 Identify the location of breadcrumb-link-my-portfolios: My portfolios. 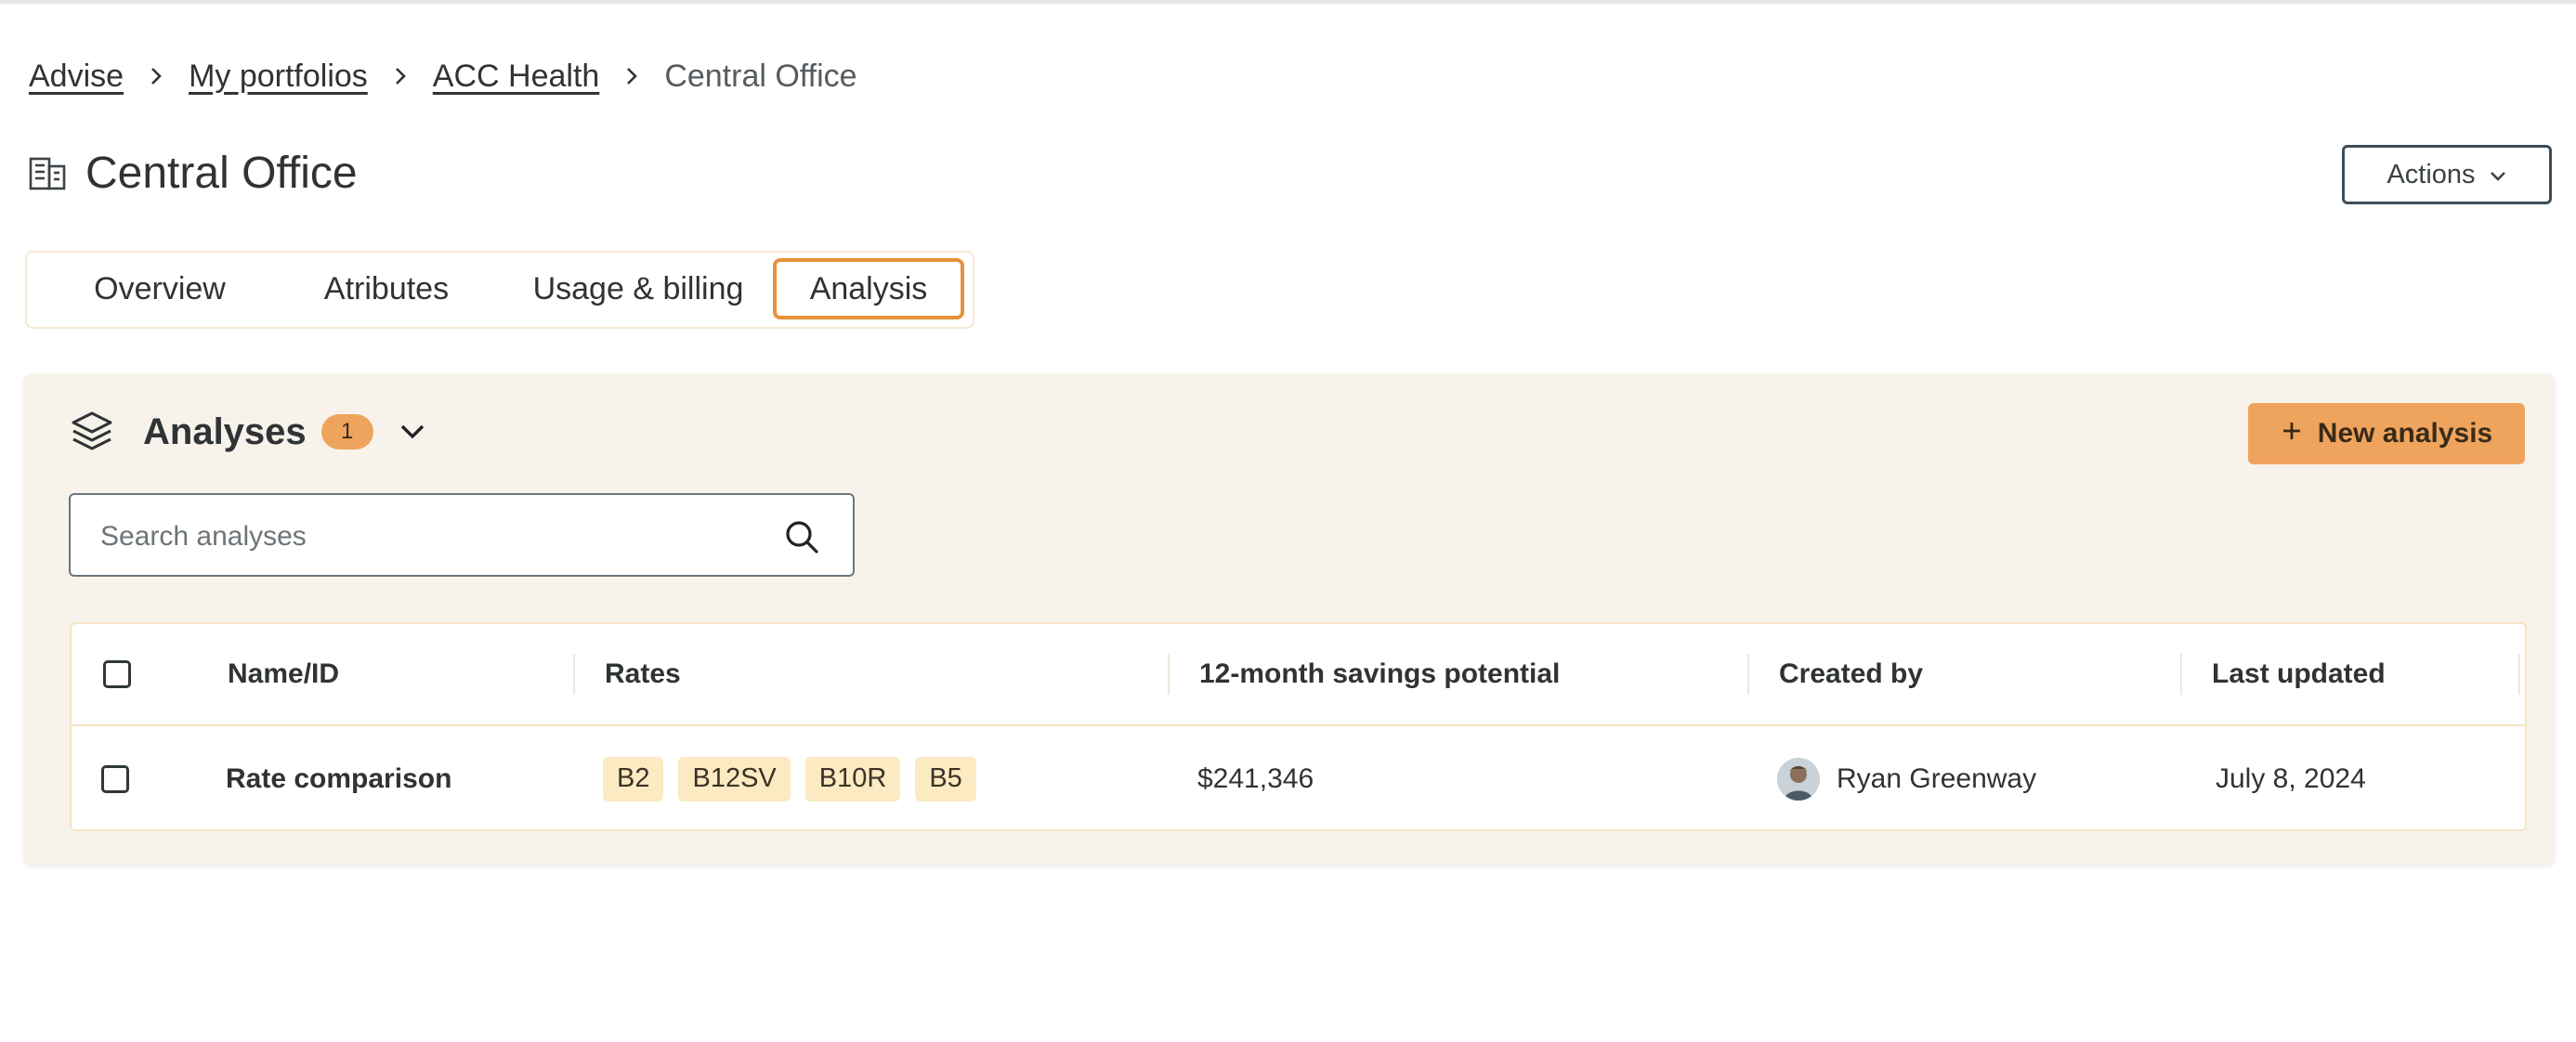
(278, 77).